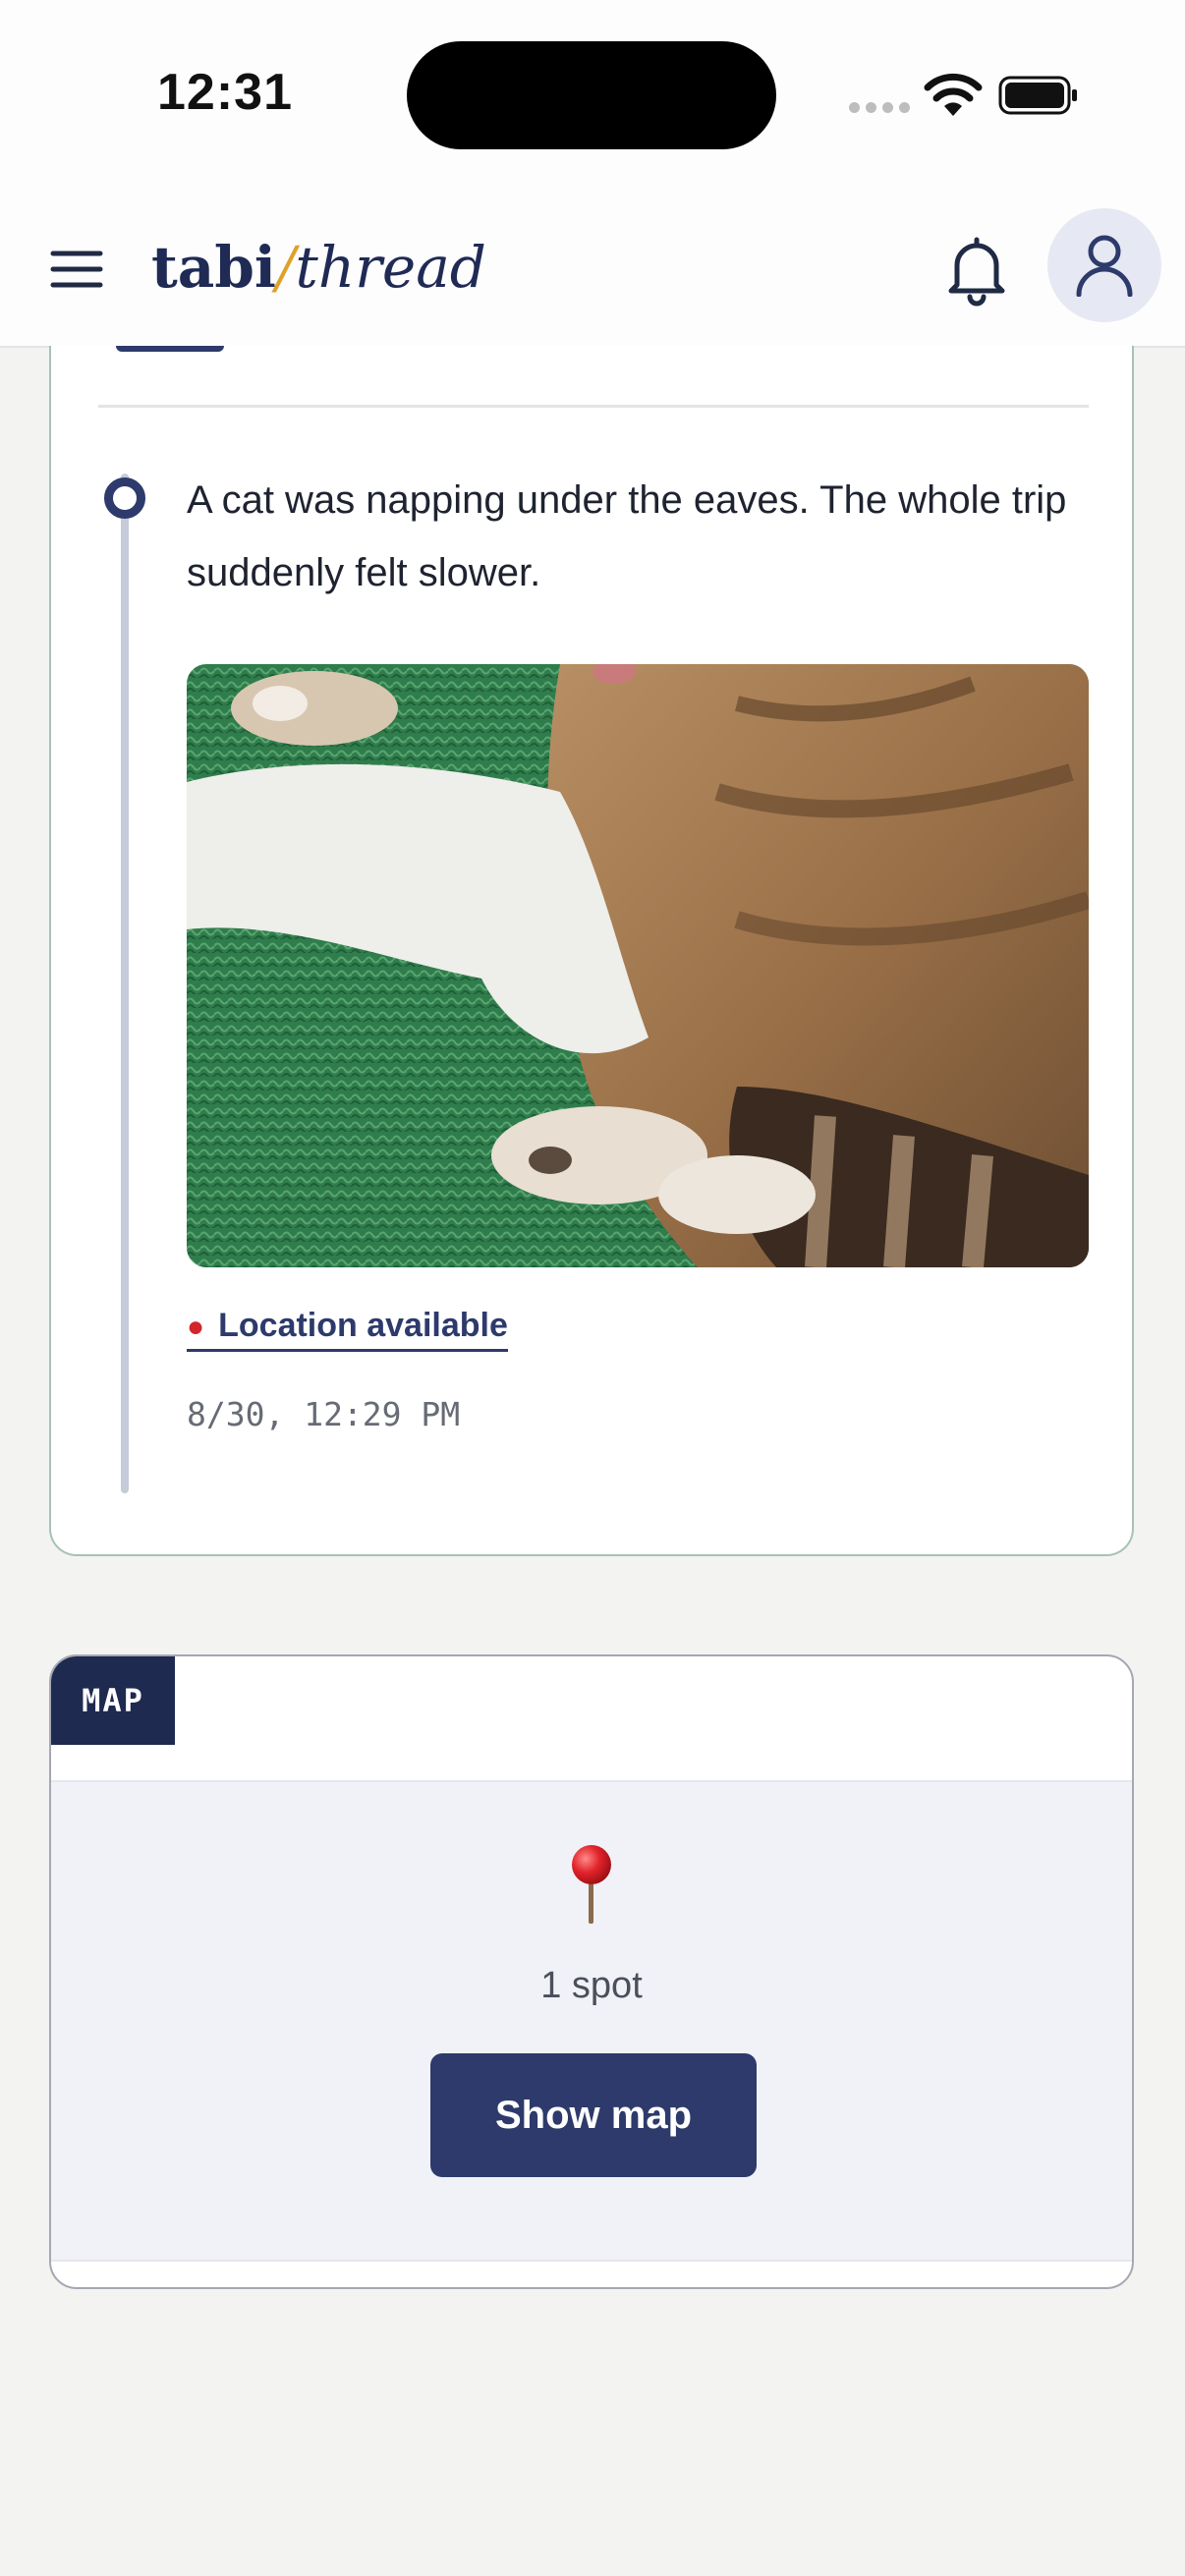 The height and width of the screenshot is (2576, 1185). I want to click on status-time: 12:31, so click(225, 92).